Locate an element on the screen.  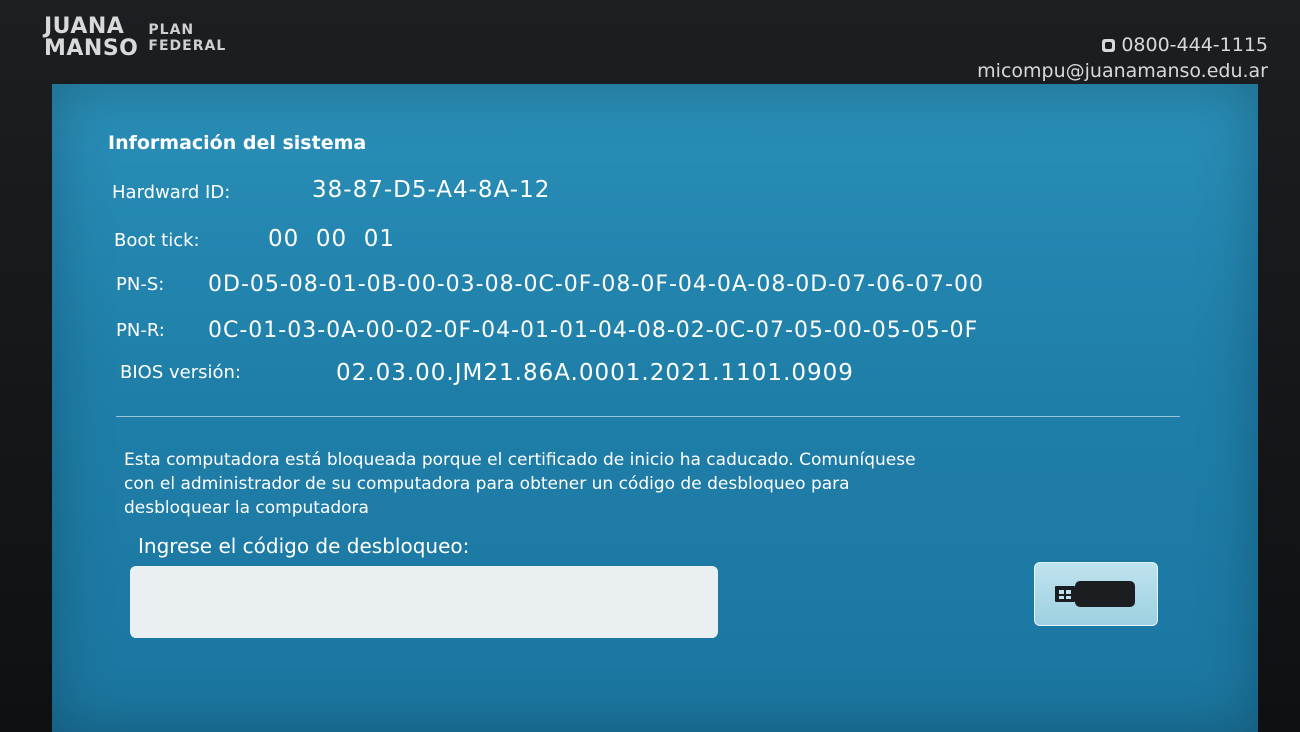
boot-tick-label: Boot tick: is located at coordinates (157, 240).